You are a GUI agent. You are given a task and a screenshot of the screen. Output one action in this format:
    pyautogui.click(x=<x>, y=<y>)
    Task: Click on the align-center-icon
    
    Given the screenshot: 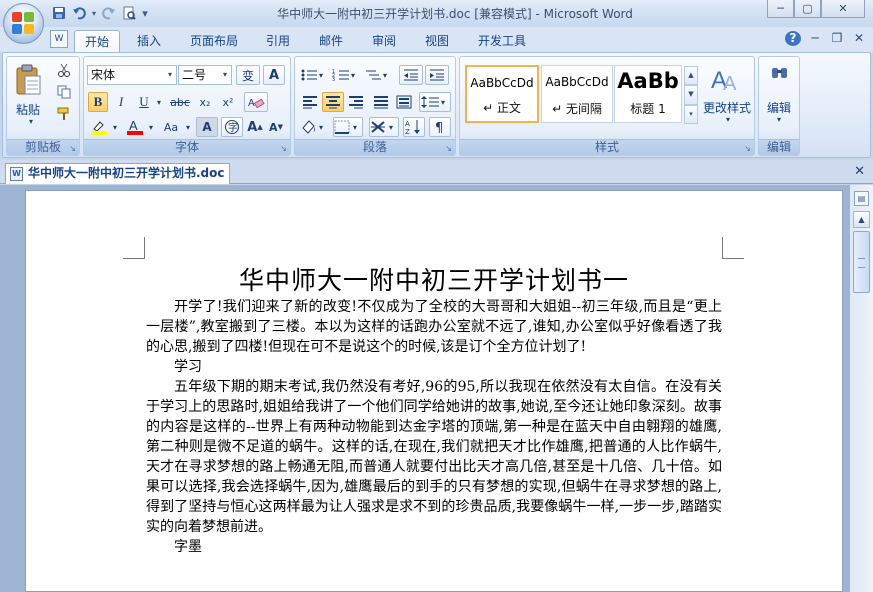 What is the action you would take?
    pyautogui.click(x=333, y=102)
    